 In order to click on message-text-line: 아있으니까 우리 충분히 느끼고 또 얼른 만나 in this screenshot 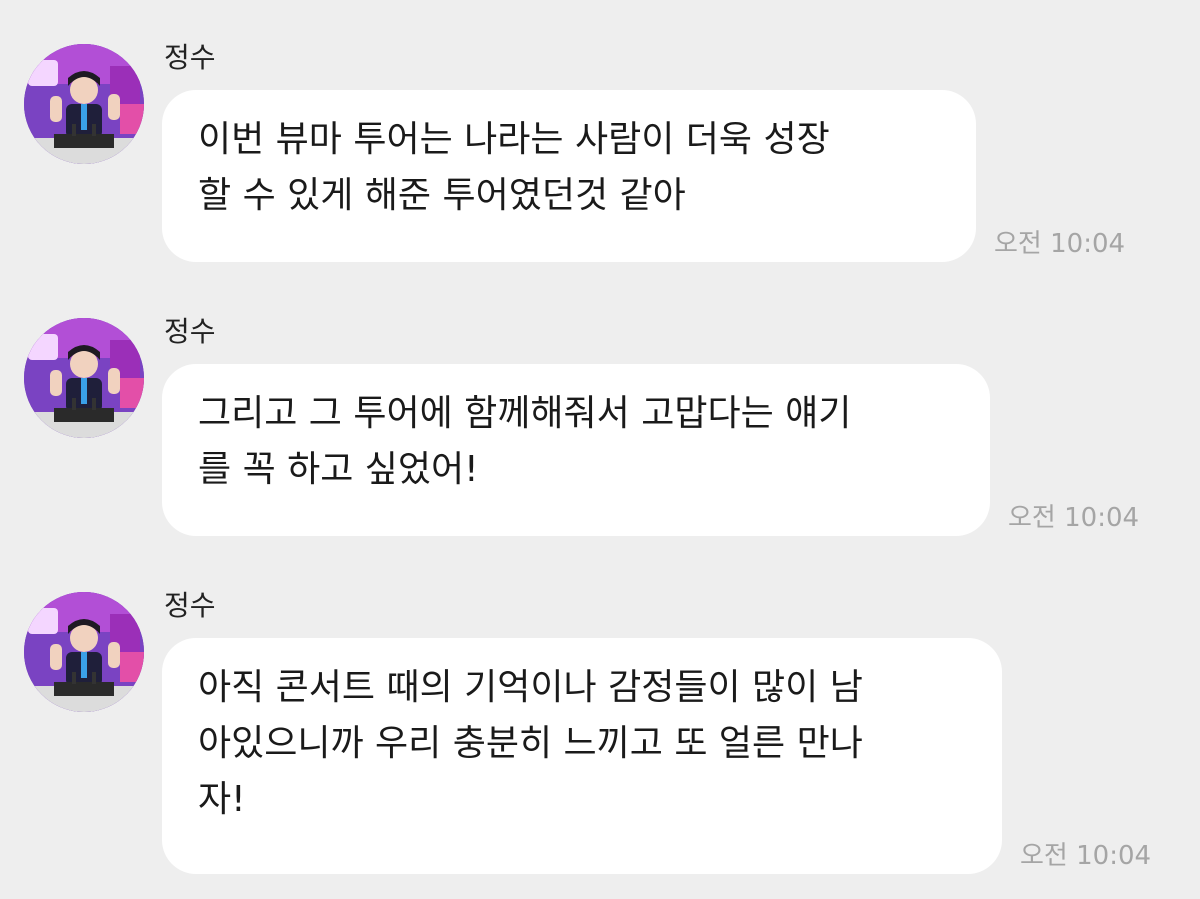, I will do `click(530, 743)`.